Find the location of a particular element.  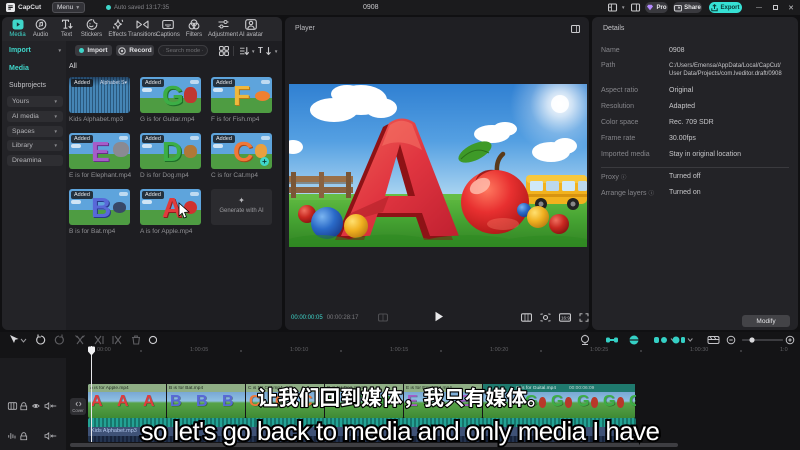

svg-text: 16:9 is located at coordinates (565, 317).